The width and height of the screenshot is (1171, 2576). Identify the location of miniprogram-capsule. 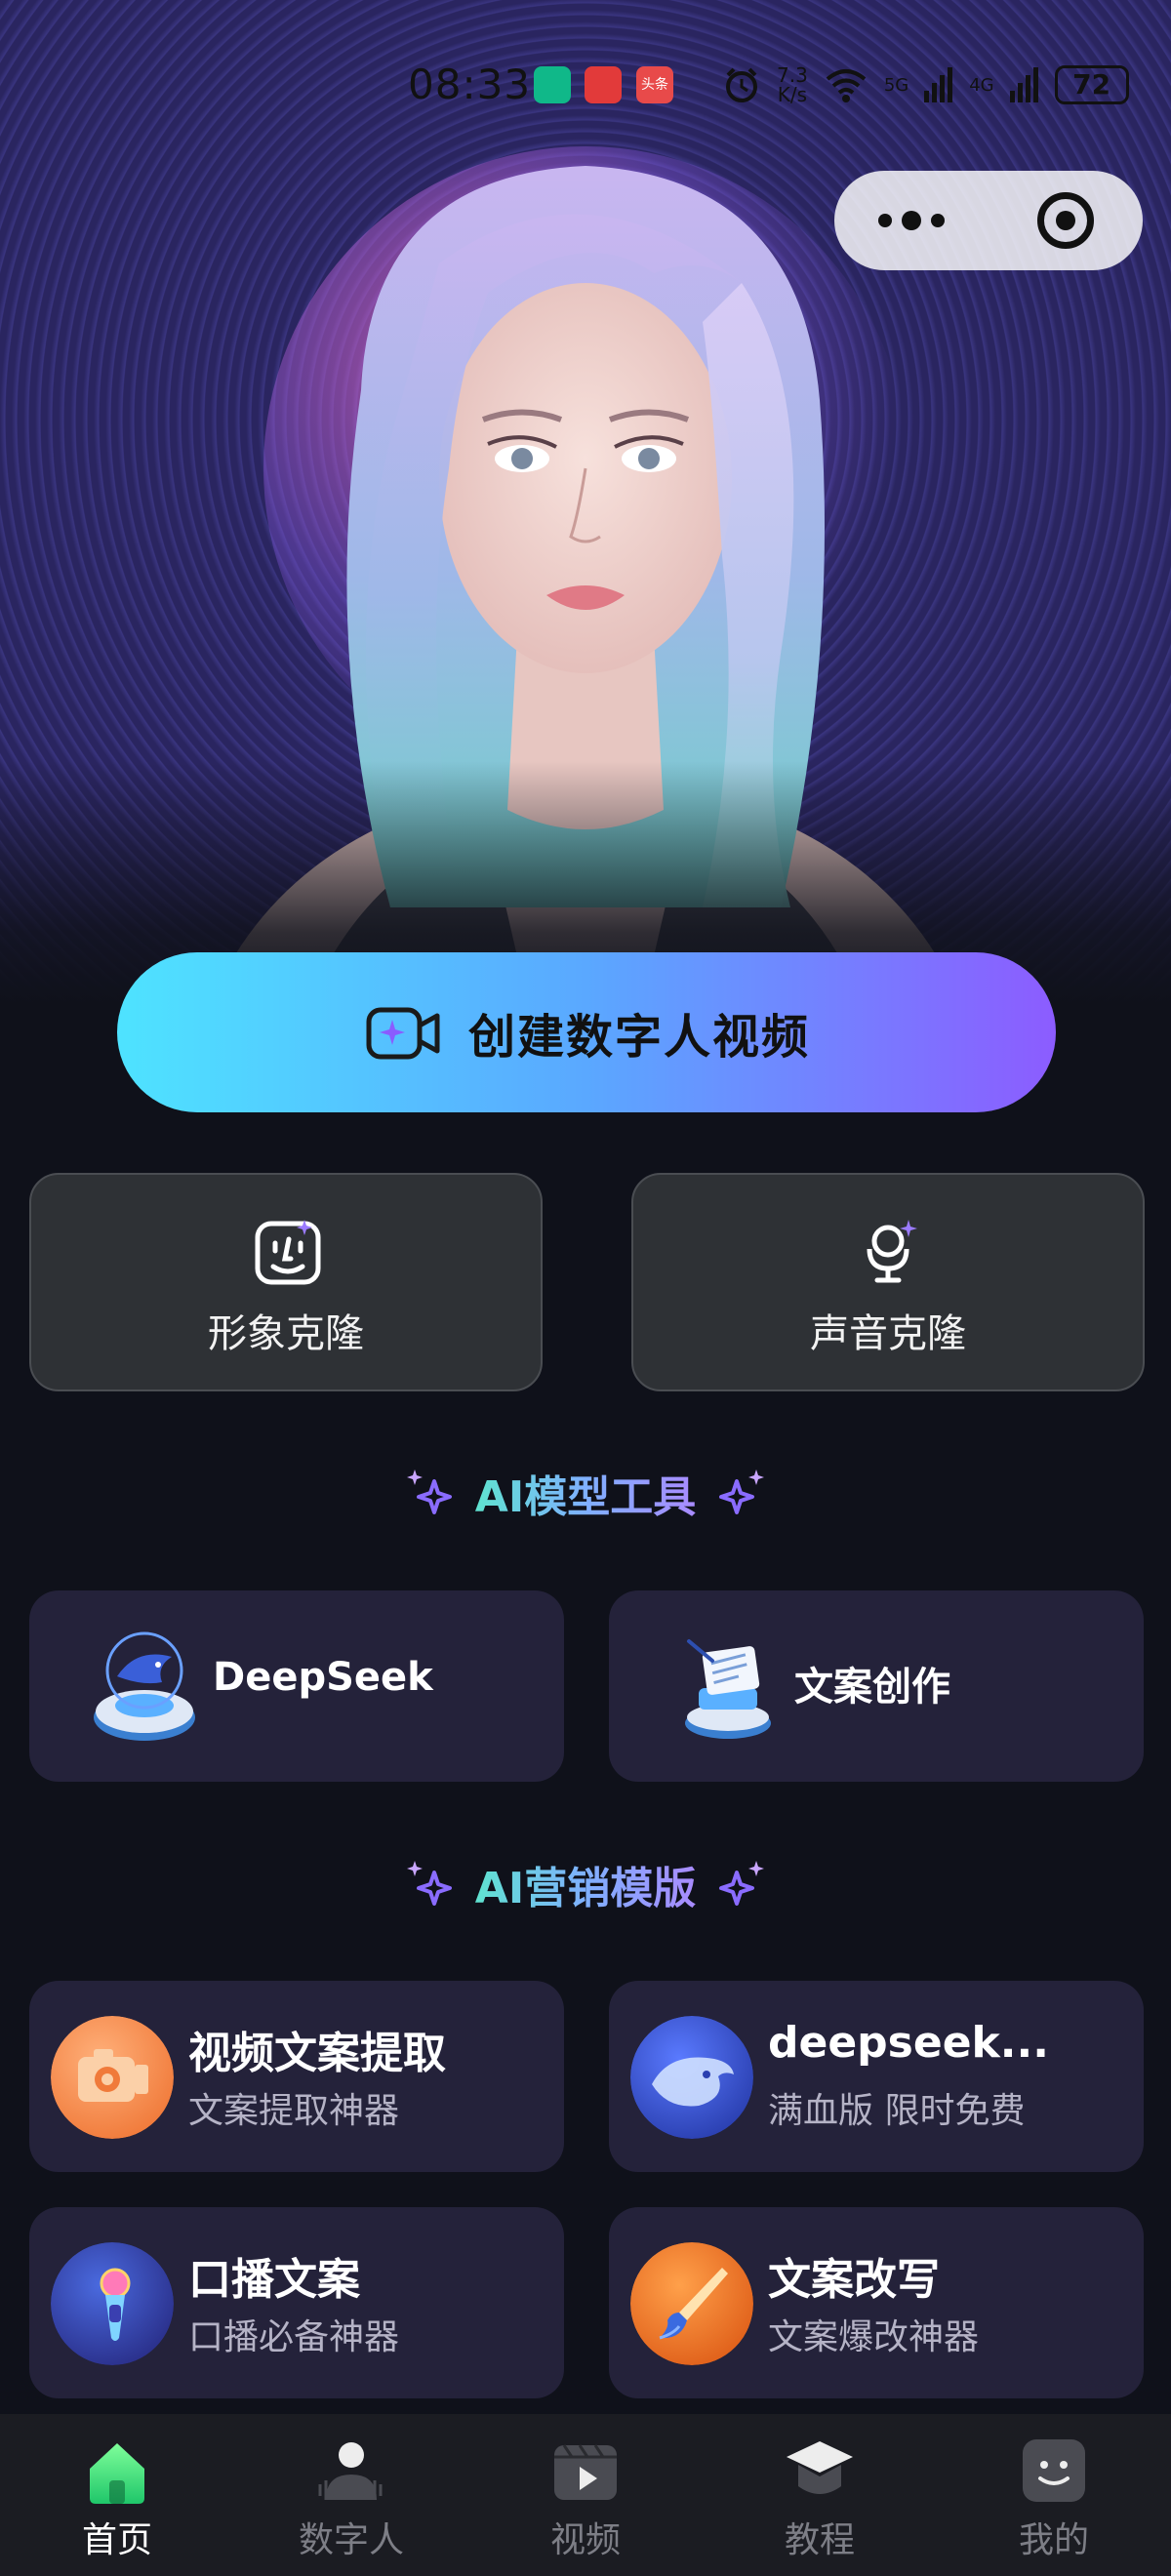
(988, 220).